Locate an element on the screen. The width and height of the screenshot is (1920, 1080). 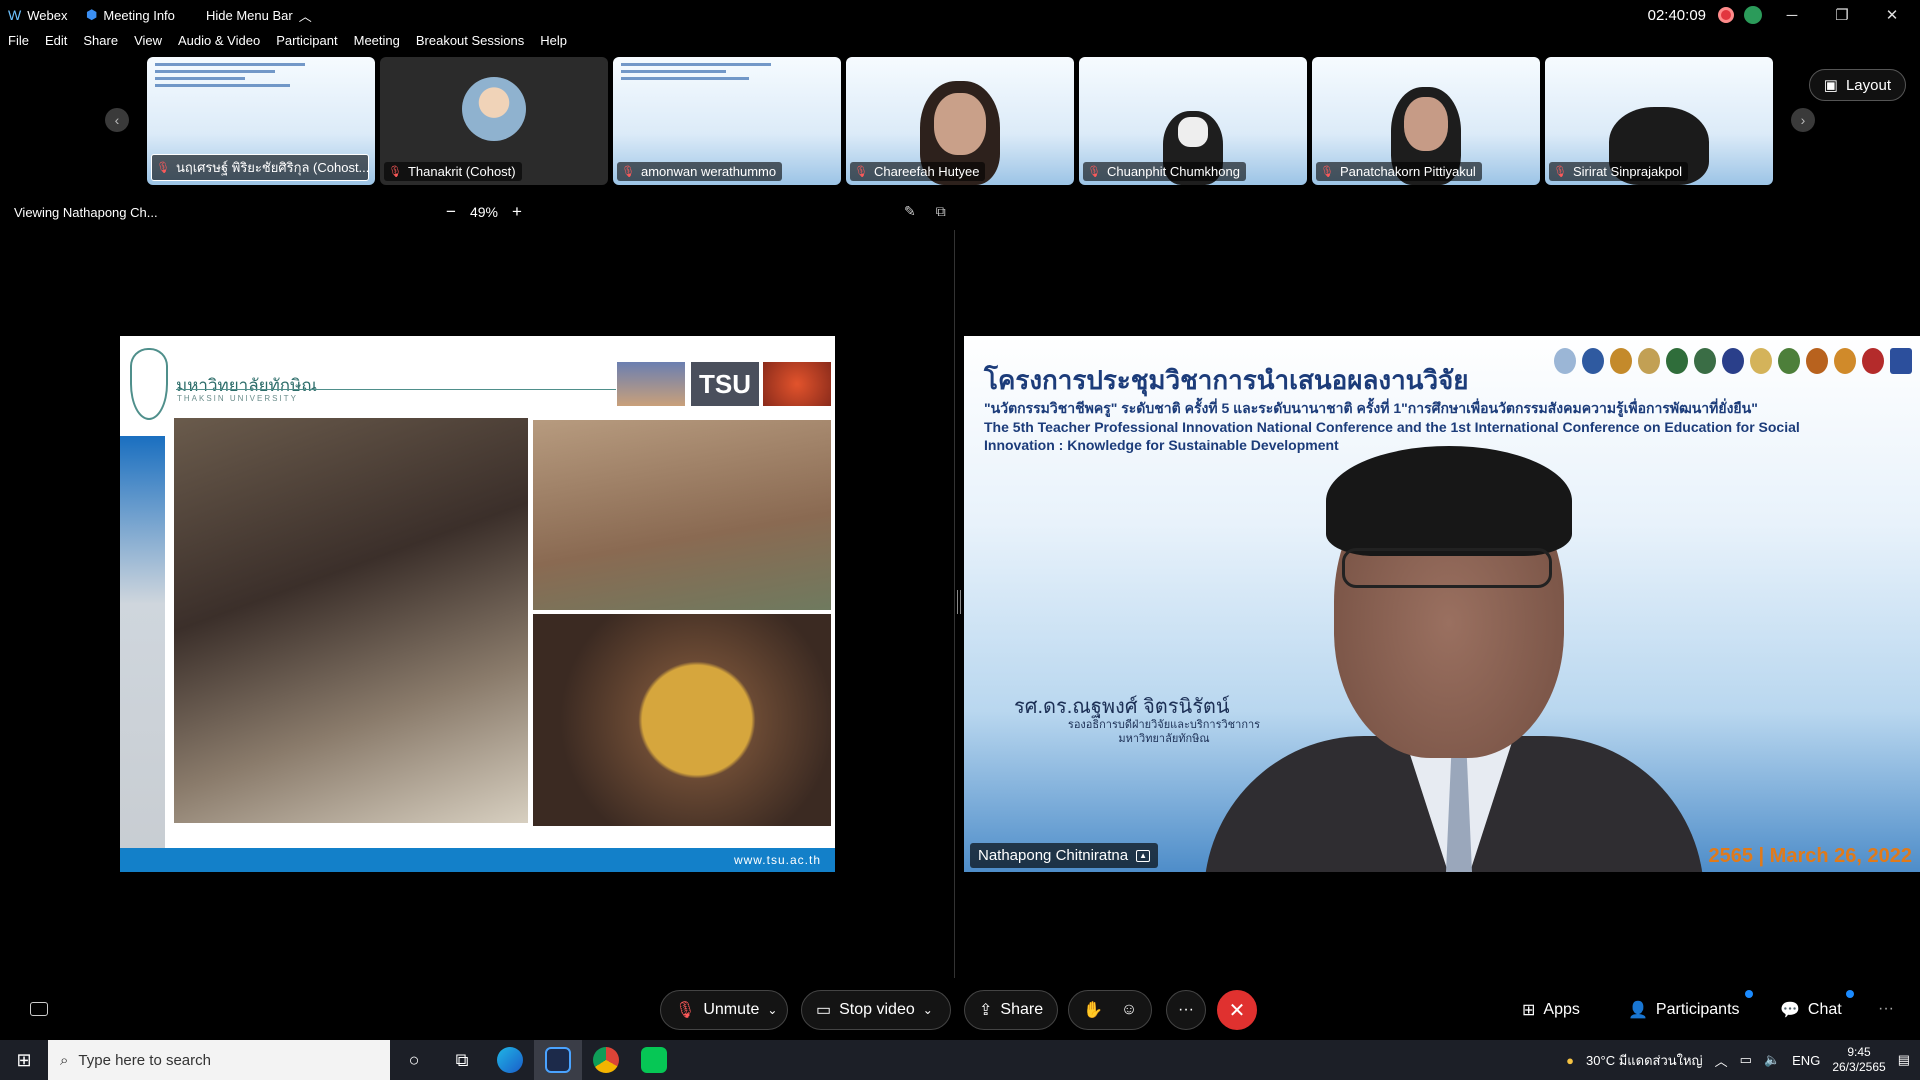
menu-view: View is located at coordinates (148, 43).